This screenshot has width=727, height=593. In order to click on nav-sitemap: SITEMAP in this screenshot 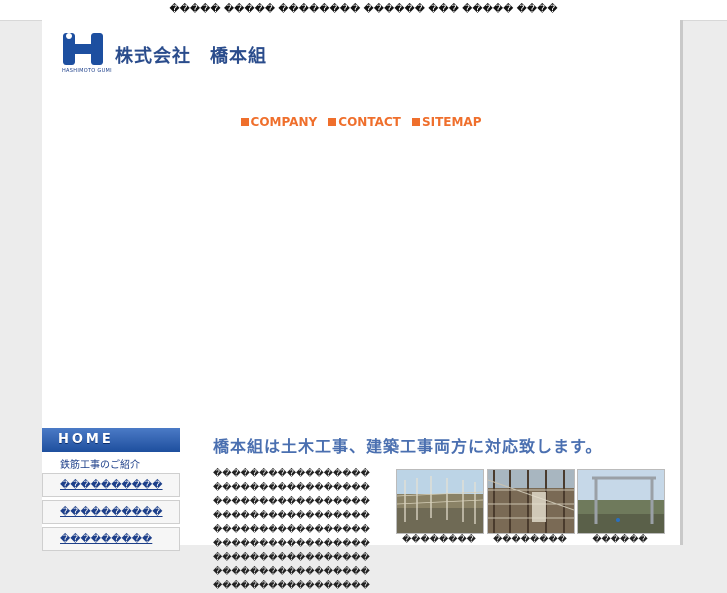, I will do `click(446, 122)`.